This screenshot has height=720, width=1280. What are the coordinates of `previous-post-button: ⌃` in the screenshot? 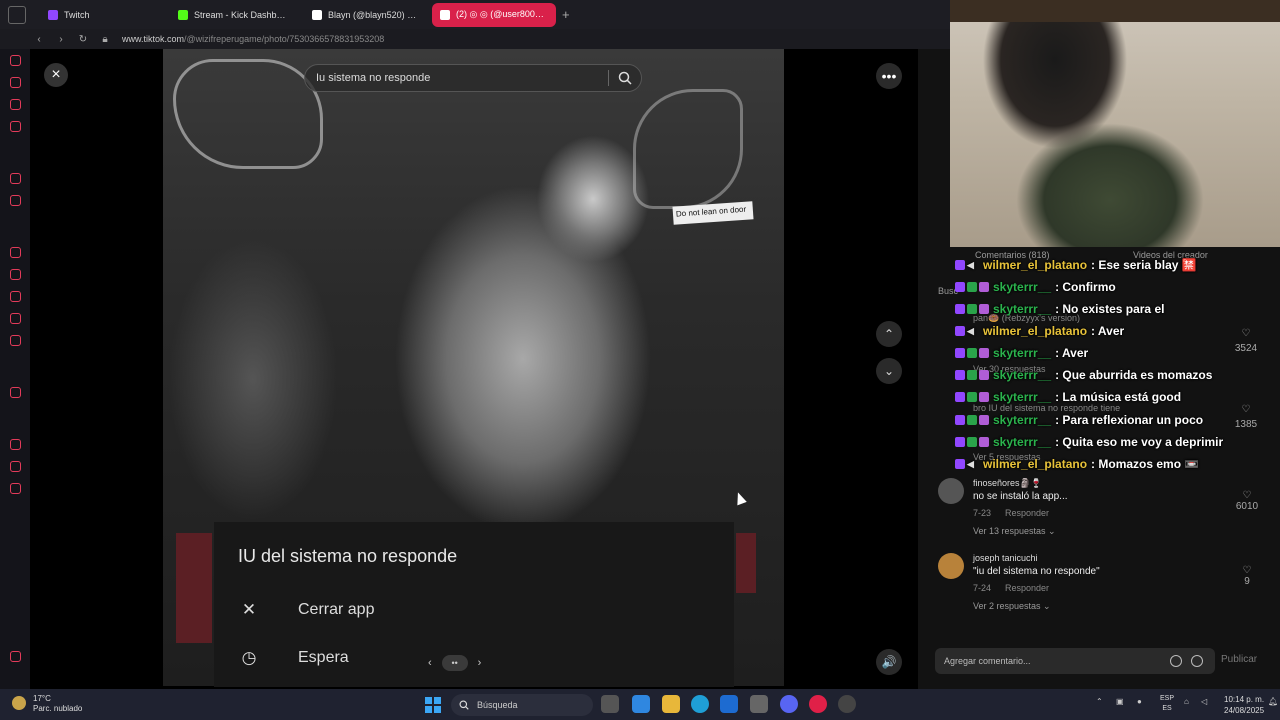 It's located at (889, 334).